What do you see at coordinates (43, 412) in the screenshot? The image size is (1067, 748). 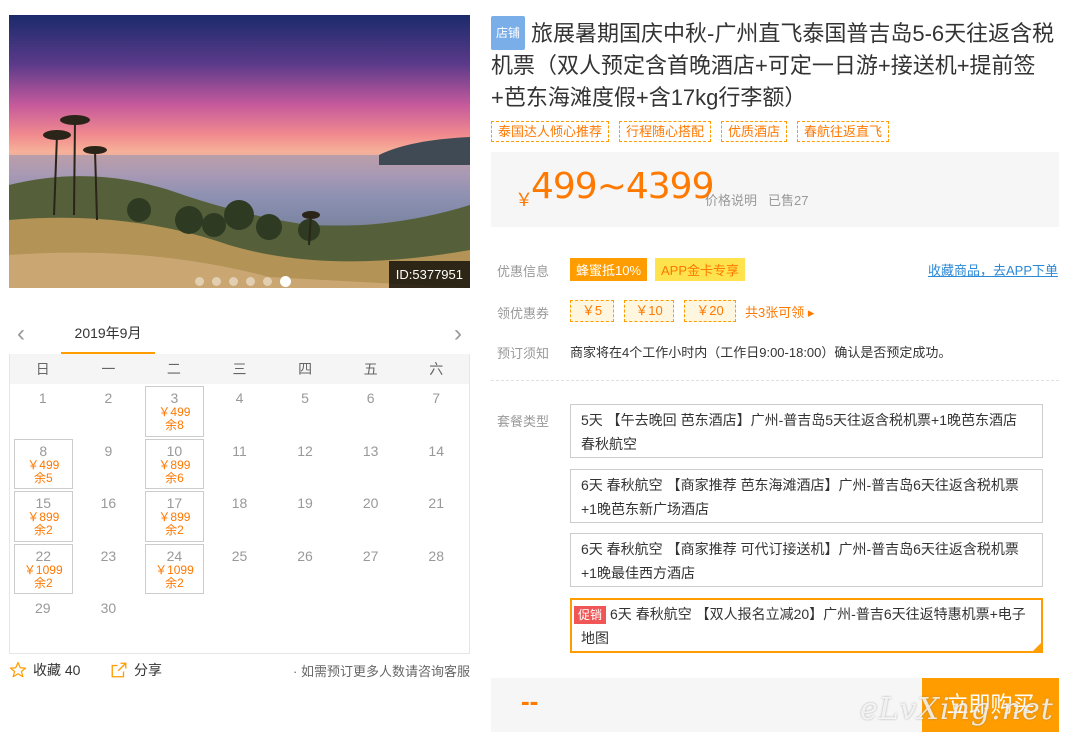 I see `calendar-day: 1` at bounding box center [43, 412].